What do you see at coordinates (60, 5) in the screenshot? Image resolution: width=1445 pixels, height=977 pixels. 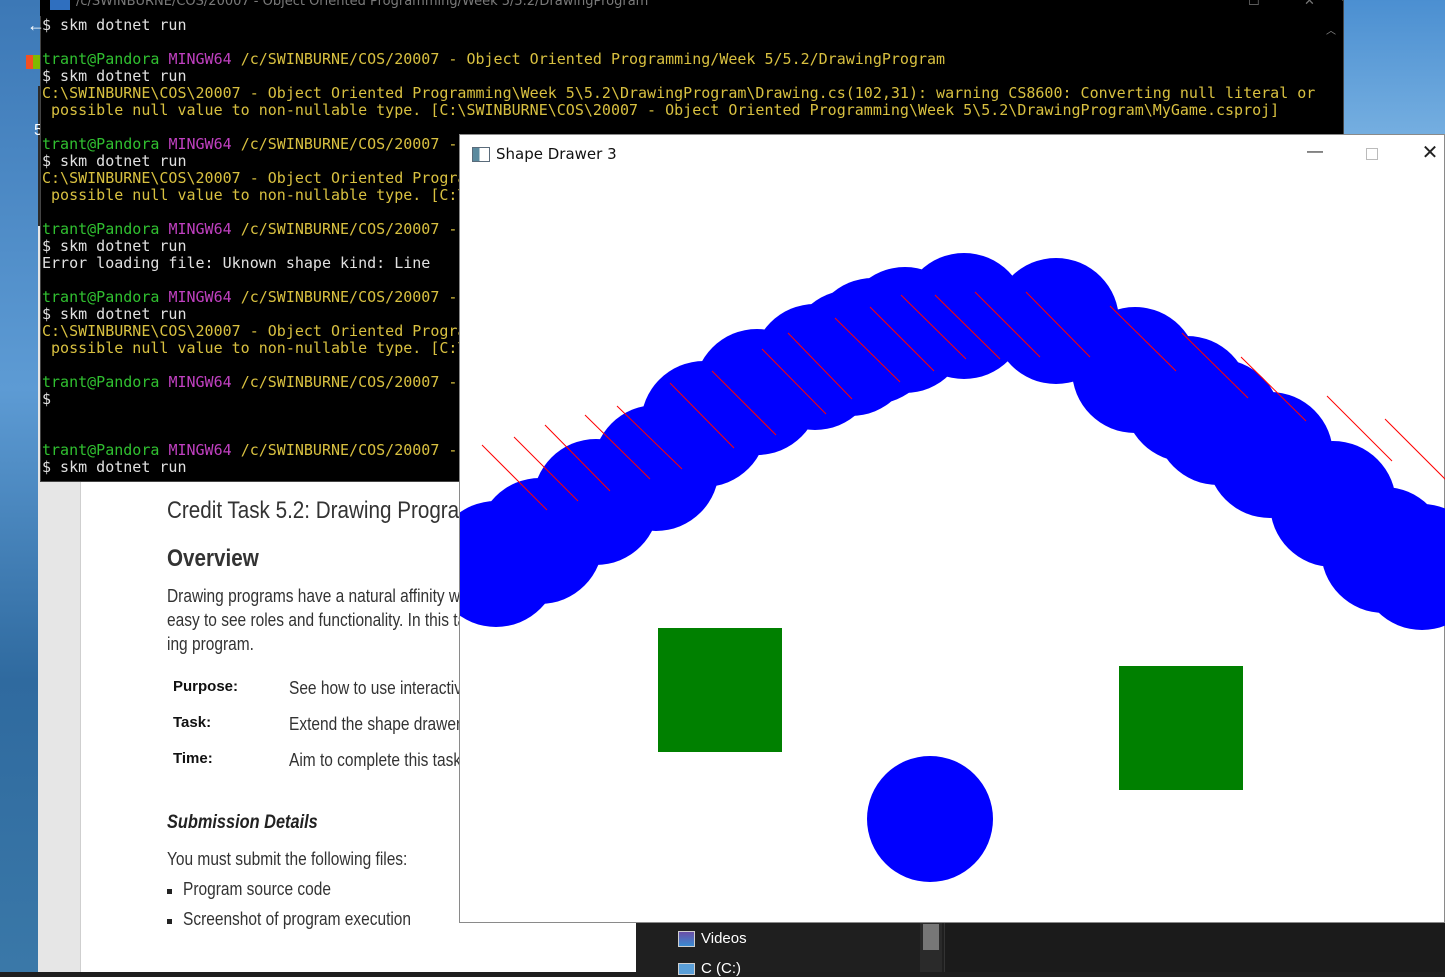 I see `mintty-logo-icon` at bounding box center [60, 5].